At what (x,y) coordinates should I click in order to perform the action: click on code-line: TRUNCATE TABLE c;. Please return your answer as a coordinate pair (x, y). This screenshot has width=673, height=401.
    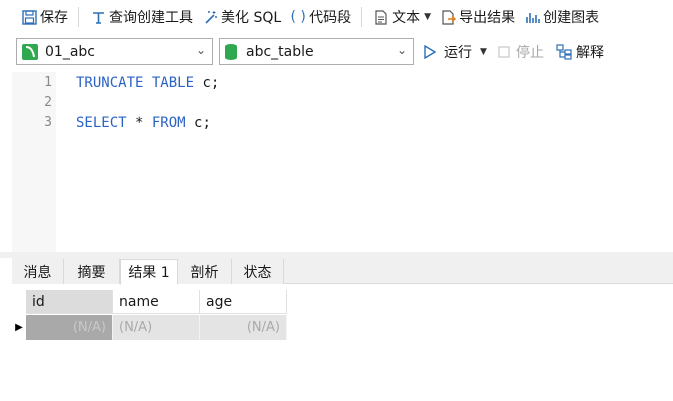
    Looking at the image, I should click on (147, 83).